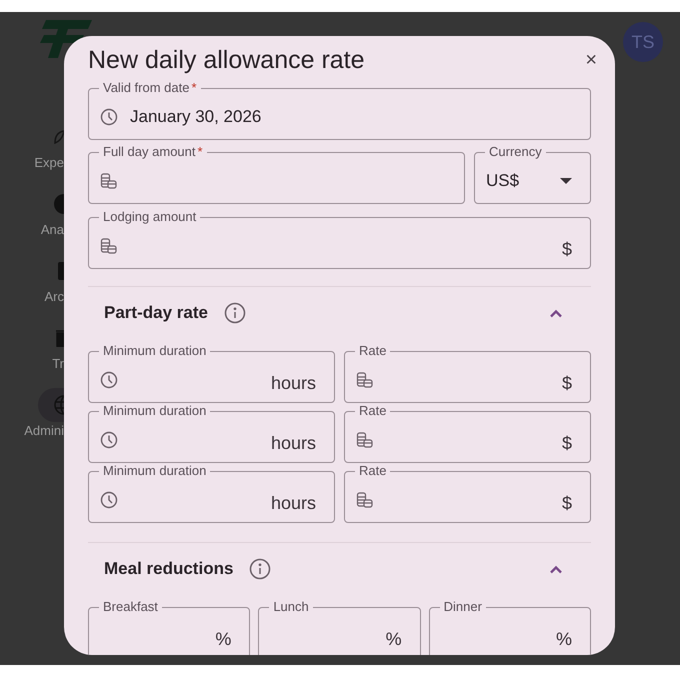 The width and height of the screenshot is (680, 690). What do you see at coordinates (566, 181) in the screenshot?
I see `caret-icon` at bounding box center [566, 181].